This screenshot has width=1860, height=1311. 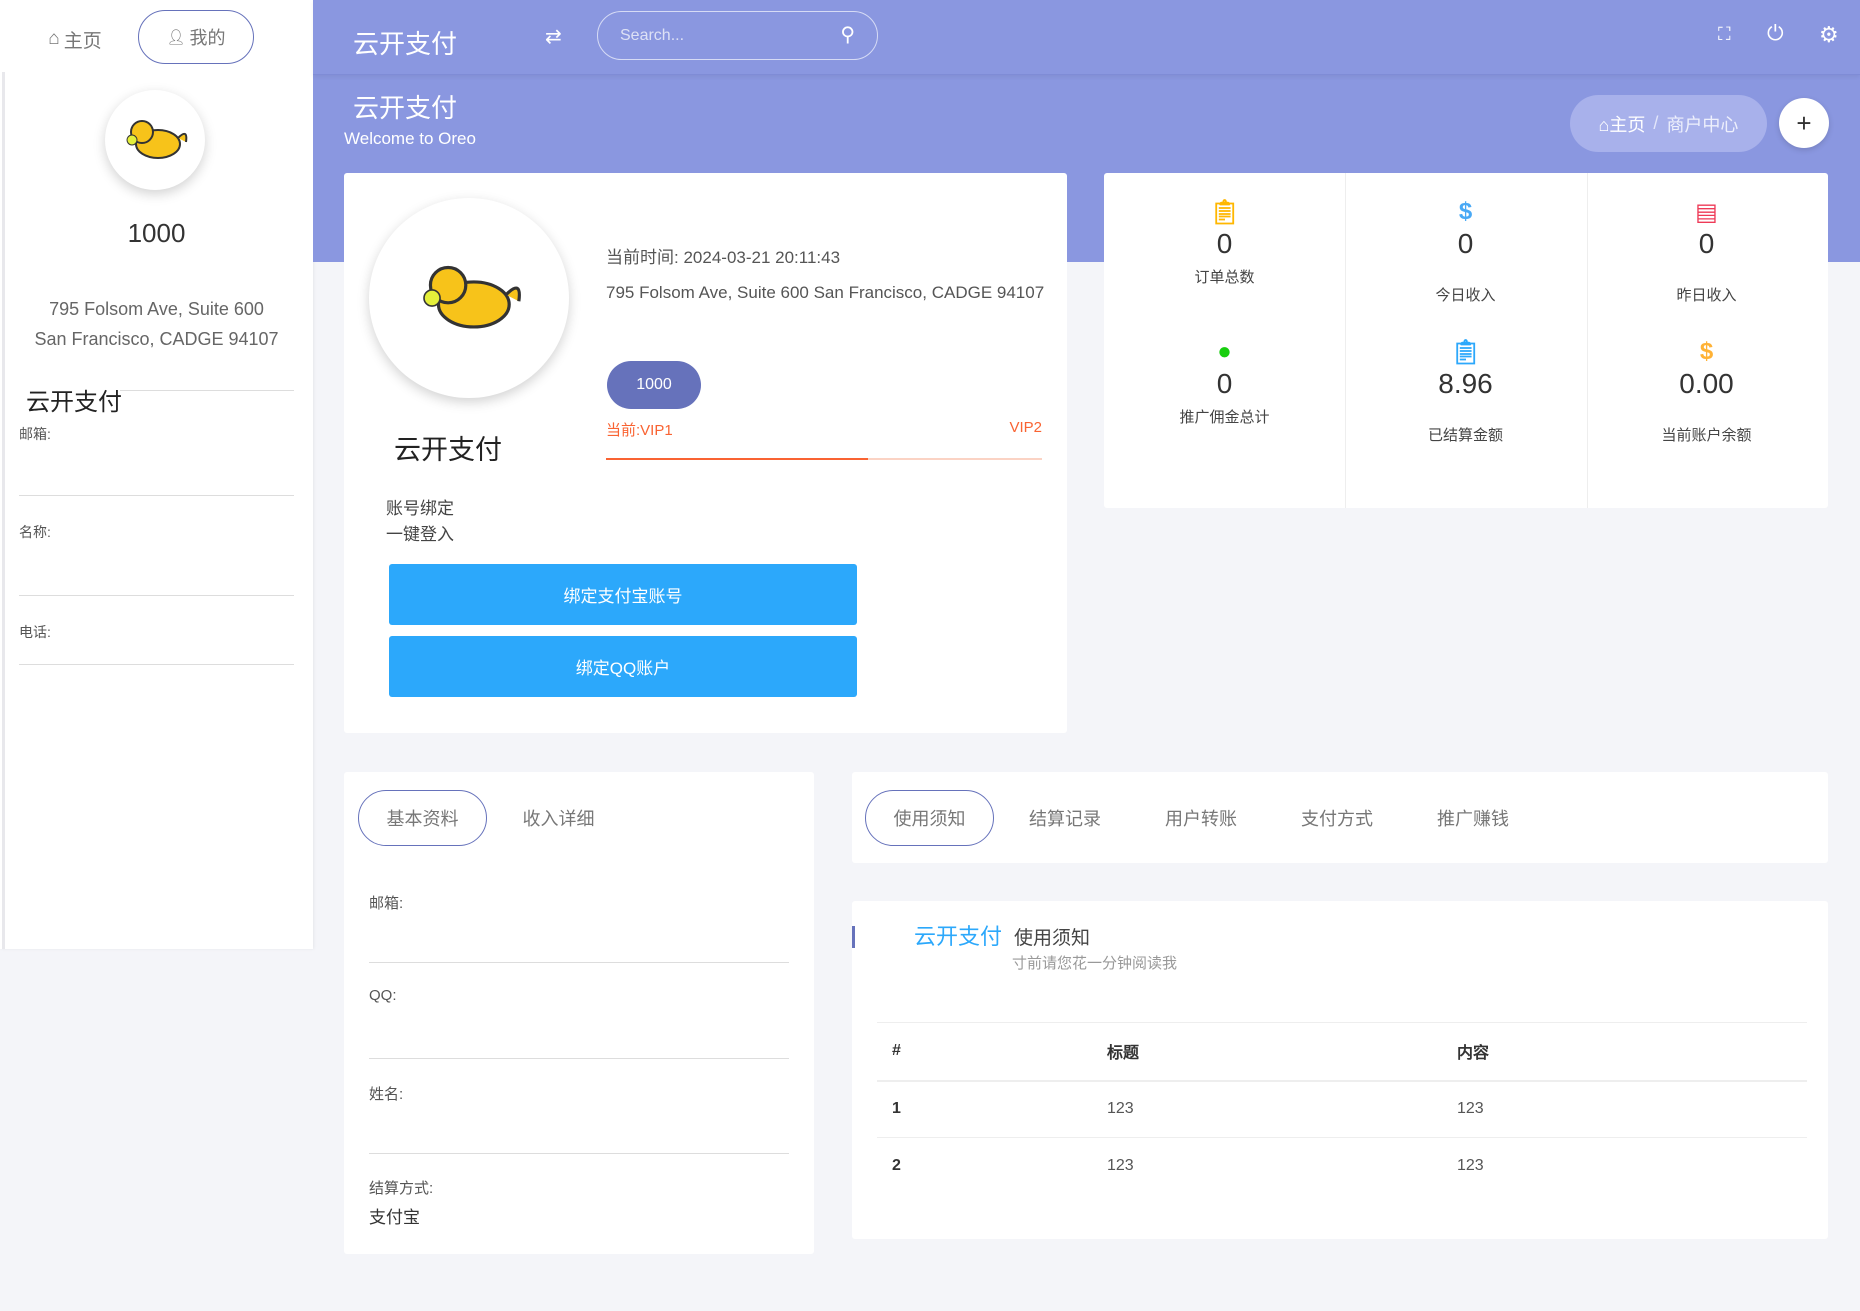 I want to click on table-row: 1 123 123, so click(x=1342, y=1109).